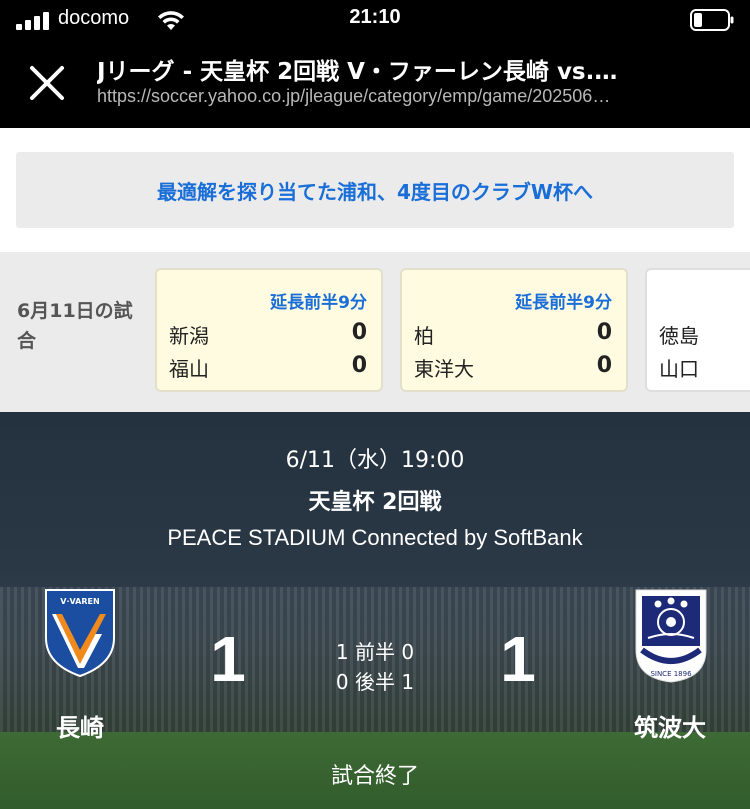  I want to click on svg-text: V·VAREN, so click(79, 601).